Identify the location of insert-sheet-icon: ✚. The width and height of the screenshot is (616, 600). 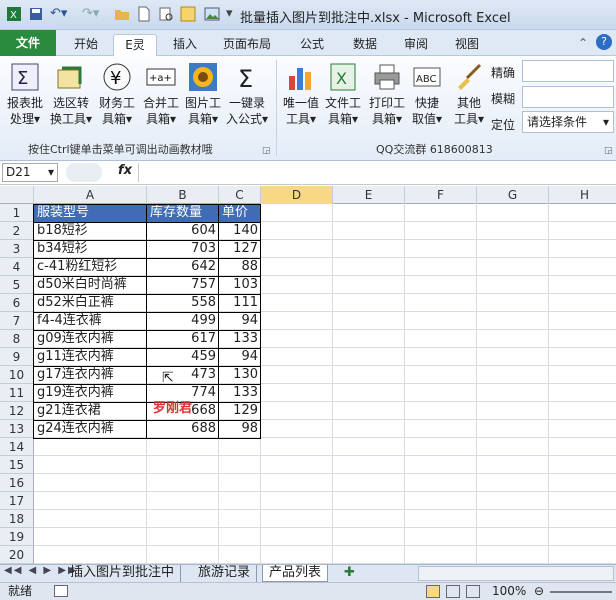
(349, 573).